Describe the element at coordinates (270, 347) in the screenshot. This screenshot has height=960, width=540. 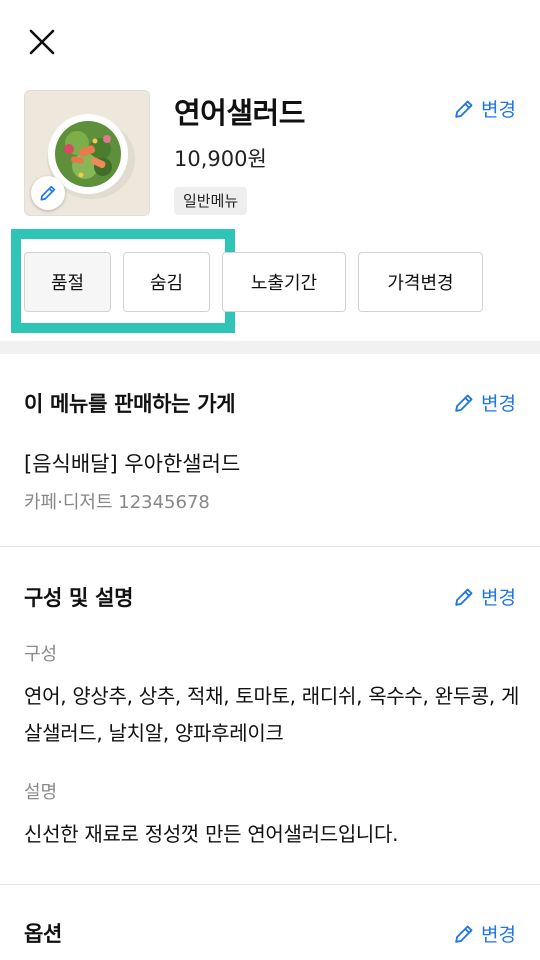
I see `section-divider` at that location.